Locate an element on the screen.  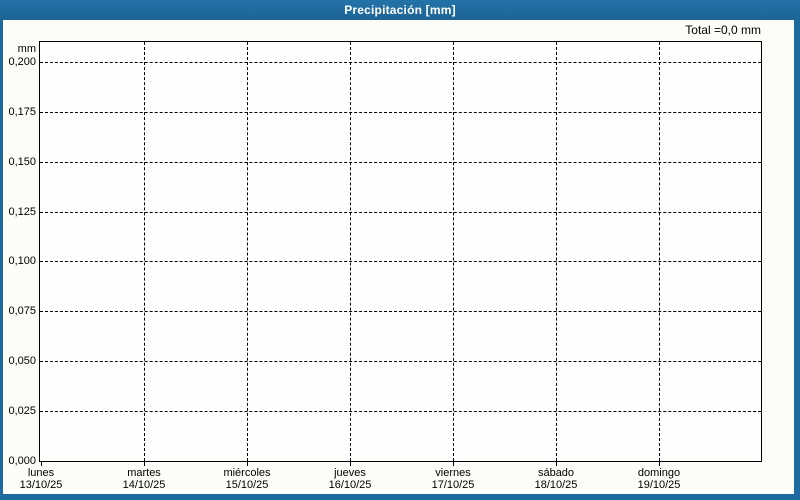
y-tick-label: 0,150 is located at coordinates (22, 162).